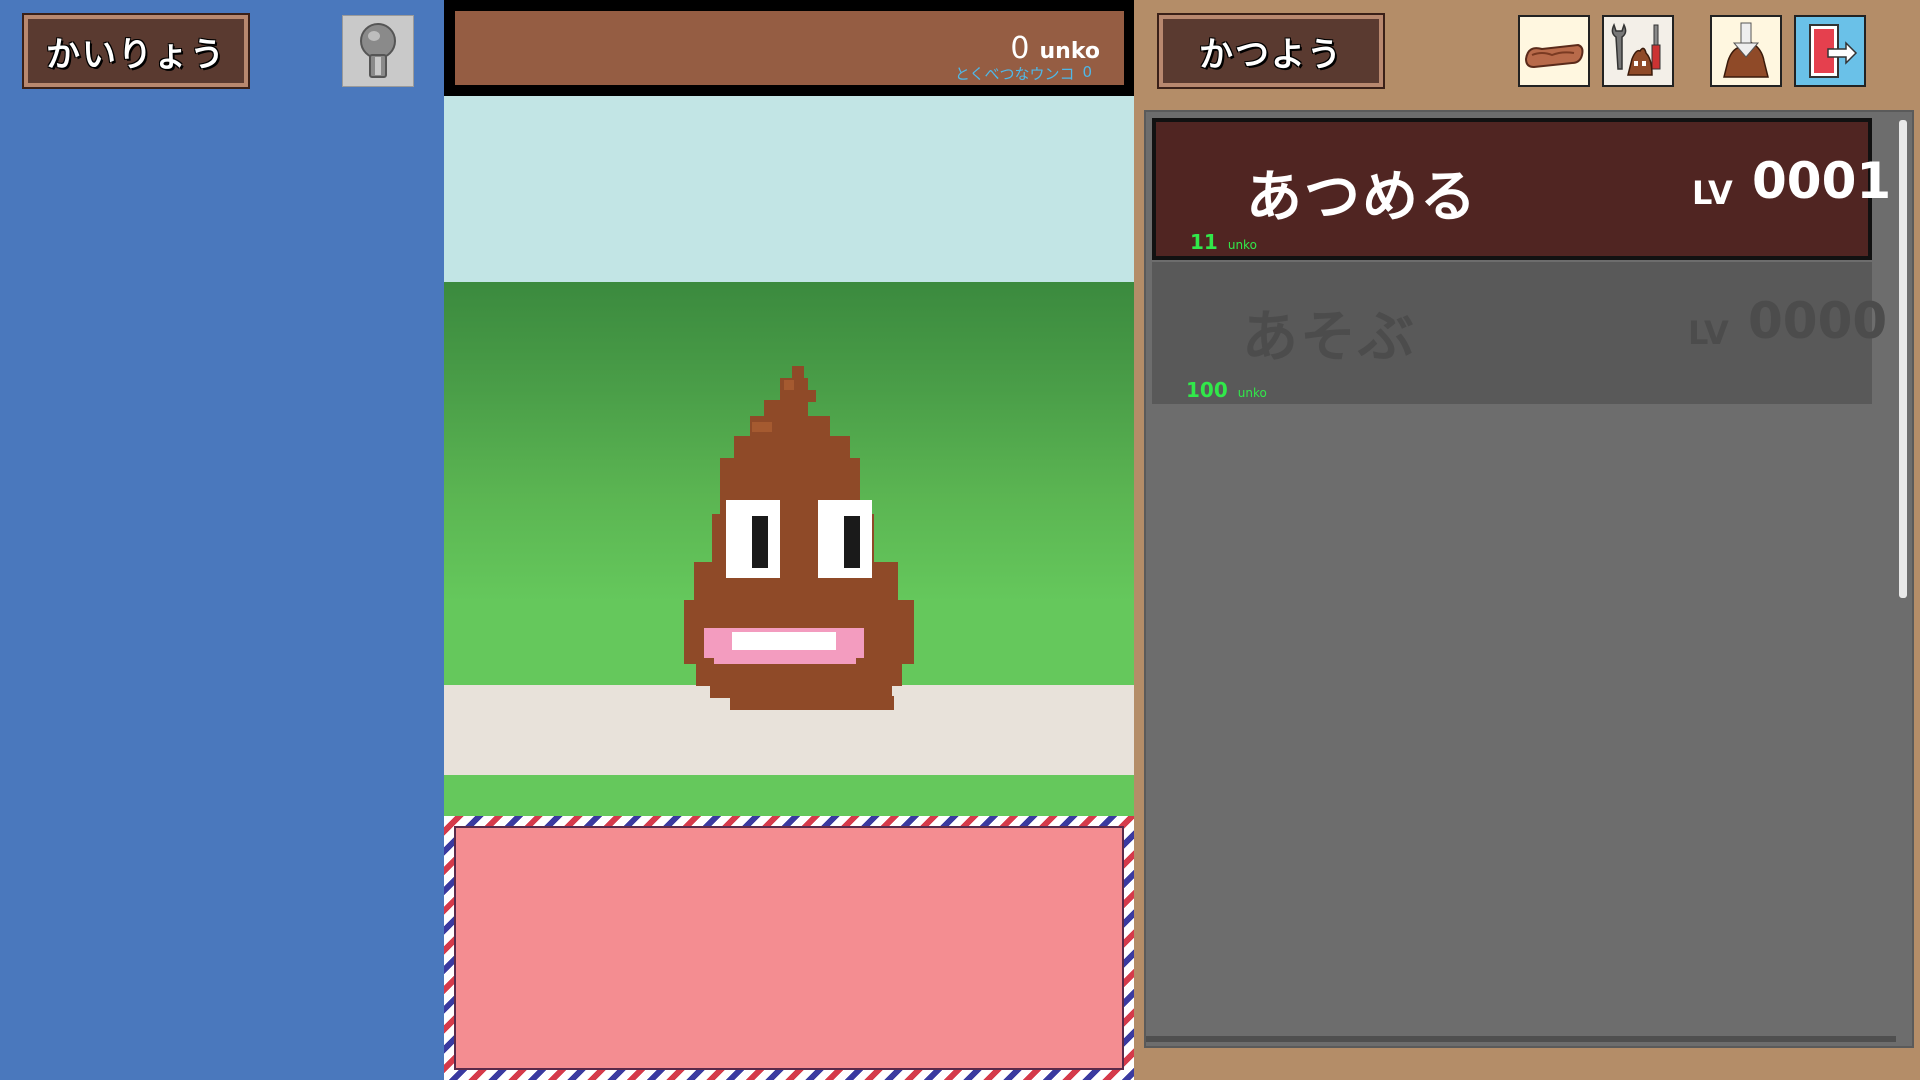 Image resolution: width=1920 pixels, height=1080 pixels. Describe the element at coordinates (1818, 321) in the screenshot. I see `level-value: 0000` at that location.